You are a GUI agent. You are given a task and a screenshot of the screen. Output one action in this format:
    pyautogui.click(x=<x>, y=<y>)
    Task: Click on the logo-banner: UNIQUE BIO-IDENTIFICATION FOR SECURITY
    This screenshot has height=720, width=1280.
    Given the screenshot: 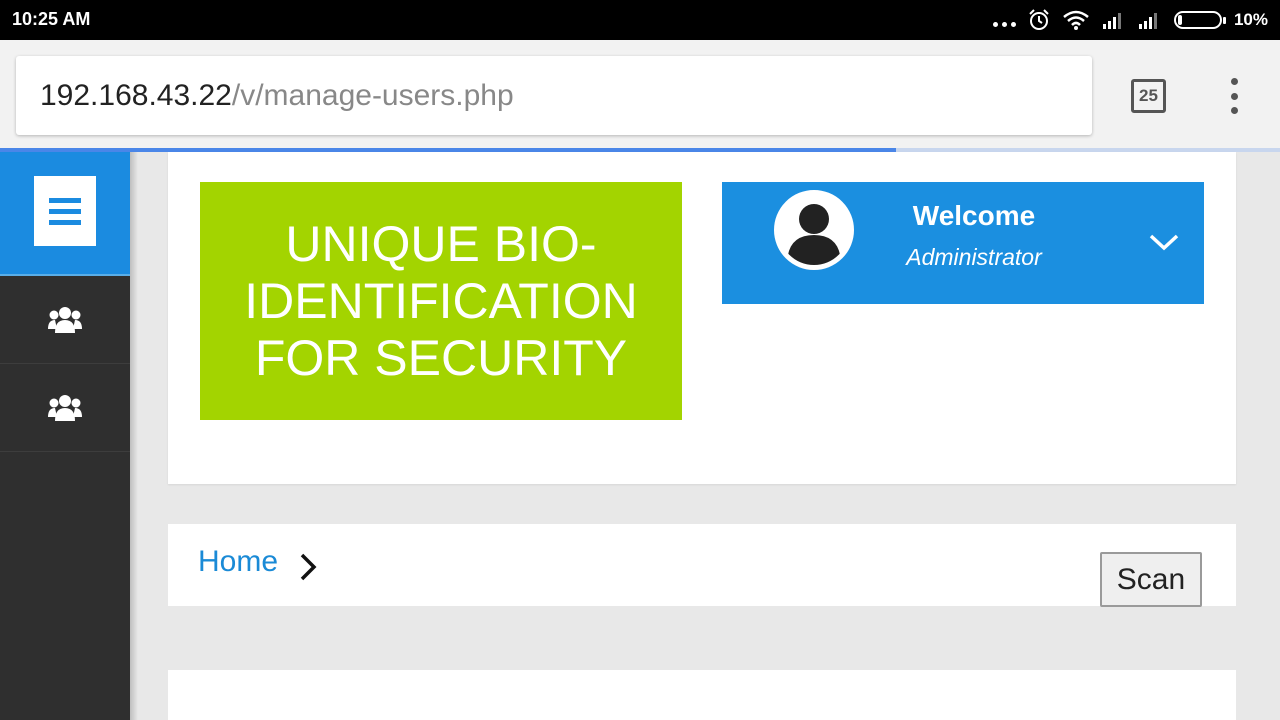 What is the action you would take?
    pyautogui.click(x=441, y=301)
    